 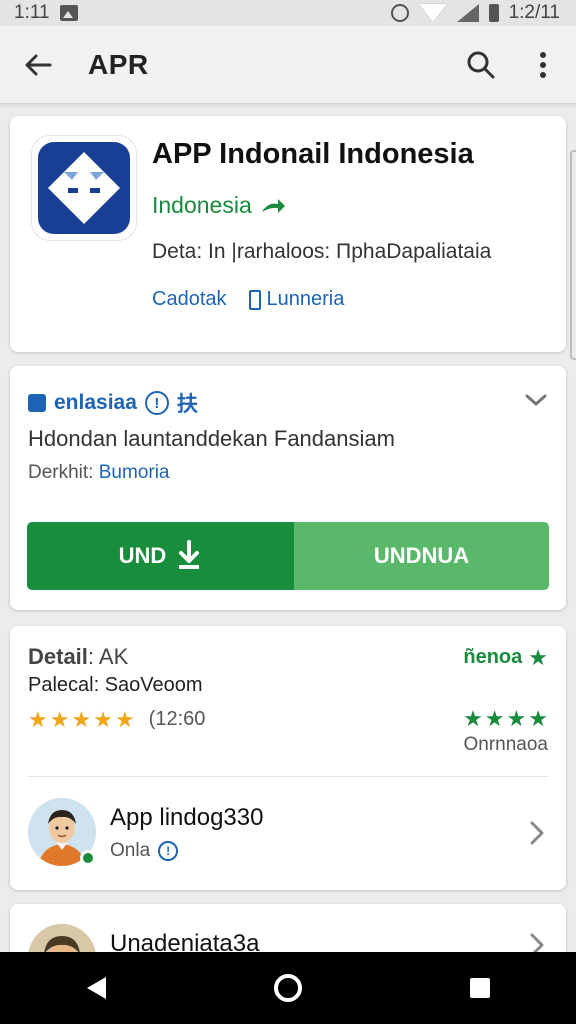 I want to click on scroll-indicator, so click(x=573, y=255).